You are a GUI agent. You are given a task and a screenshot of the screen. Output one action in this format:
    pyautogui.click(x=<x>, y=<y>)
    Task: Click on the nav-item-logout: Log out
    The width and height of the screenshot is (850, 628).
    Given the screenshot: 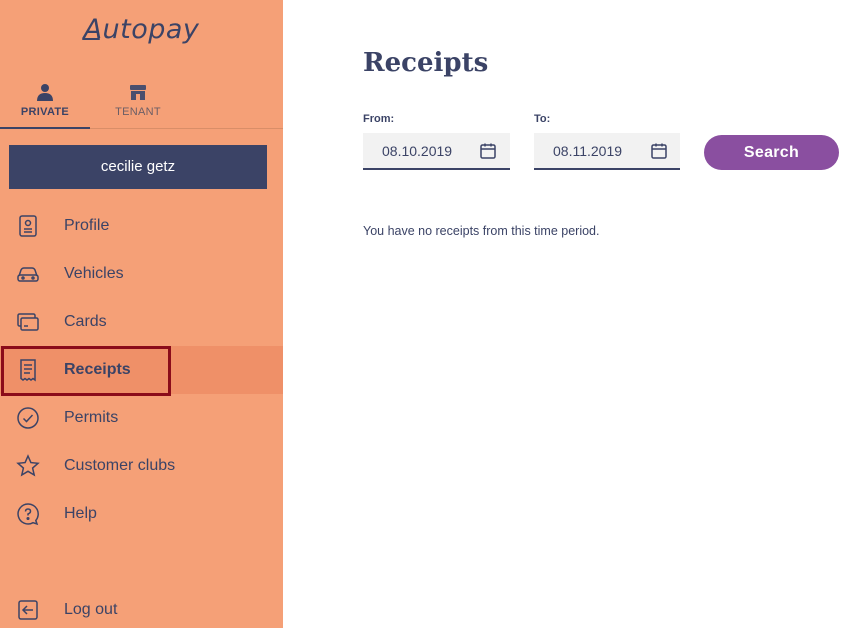 What is the action you would take?
    pyautogui.click(x=141, y=607)
    